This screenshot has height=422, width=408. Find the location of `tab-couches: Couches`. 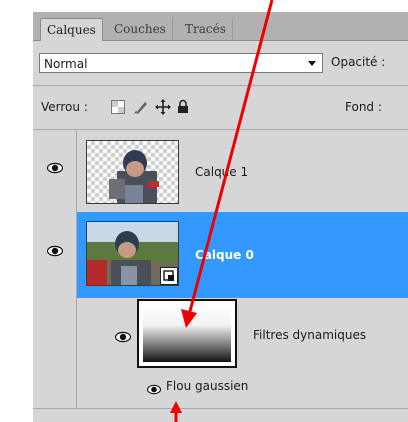

tab-couches: Couches is located at coordinates (140, 29).